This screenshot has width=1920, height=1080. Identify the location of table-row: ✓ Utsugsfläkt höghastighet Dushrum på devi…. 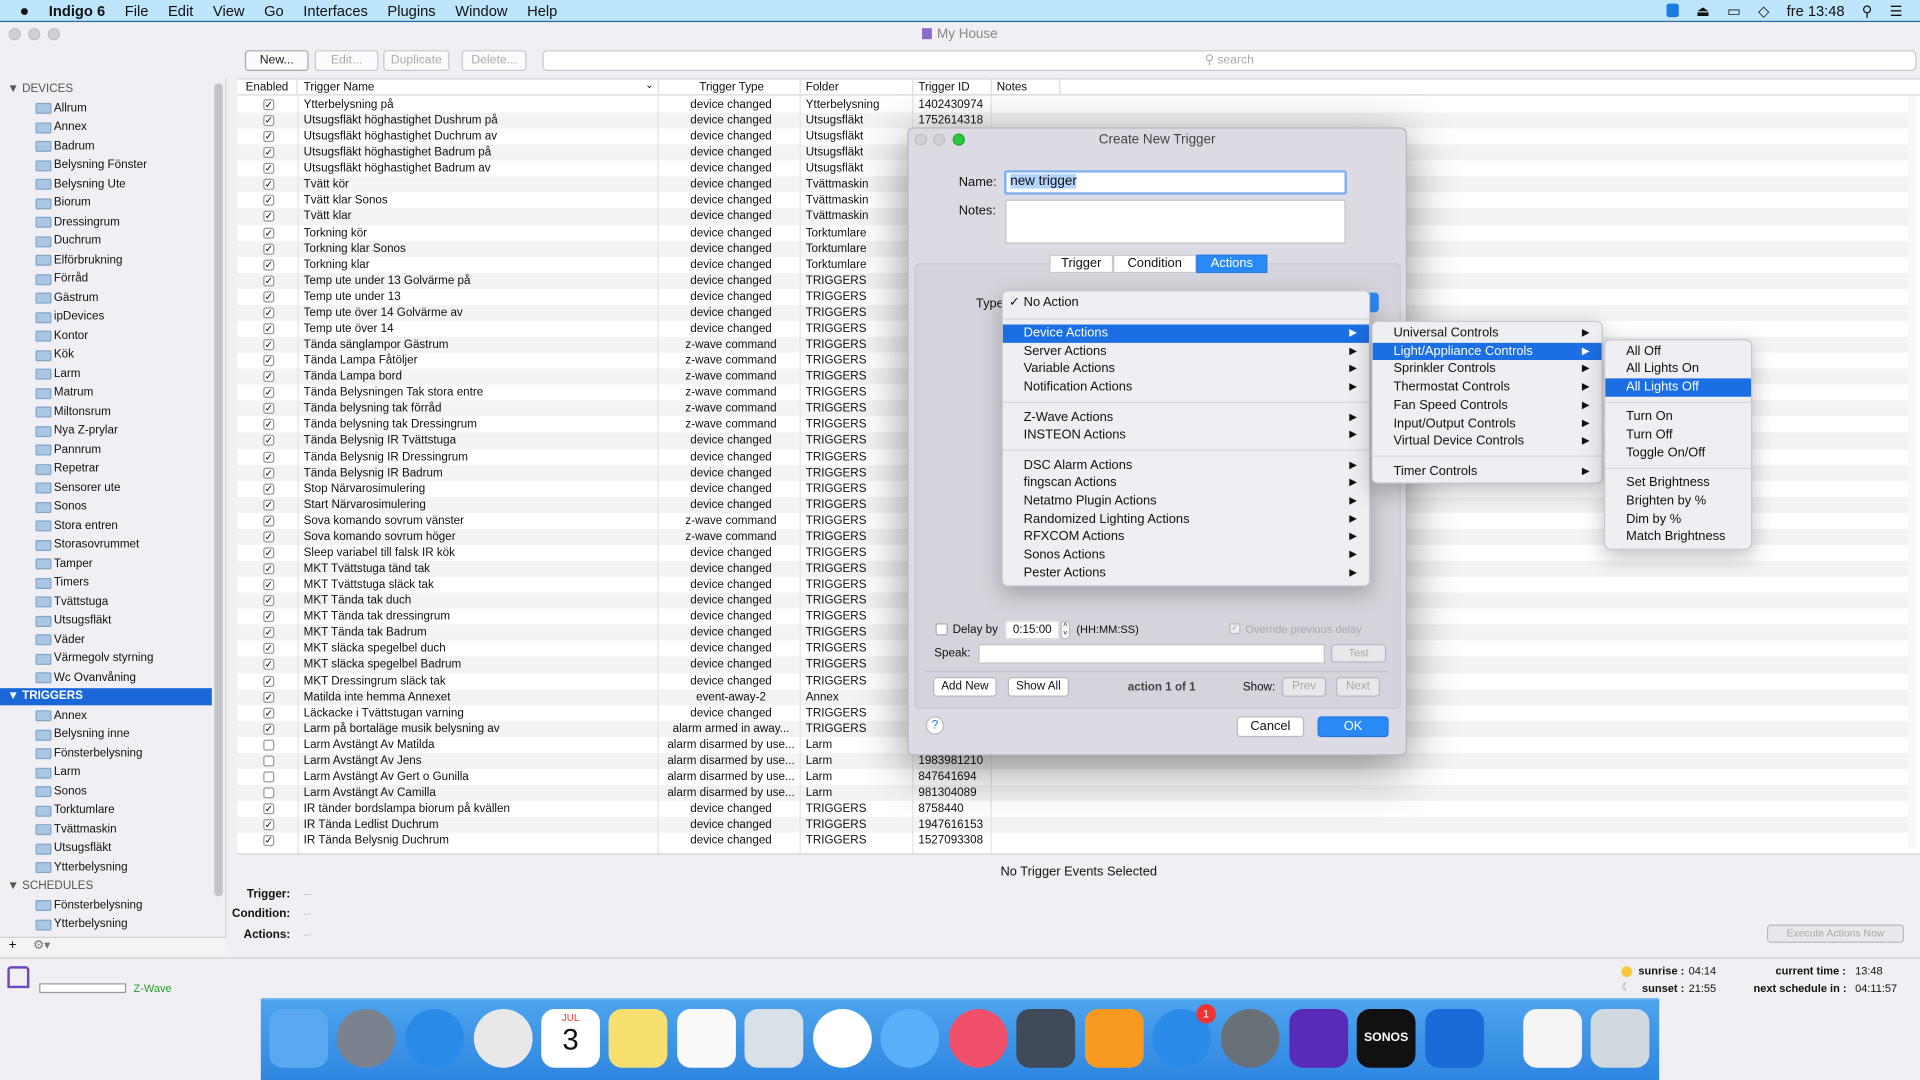
(1072, 120).